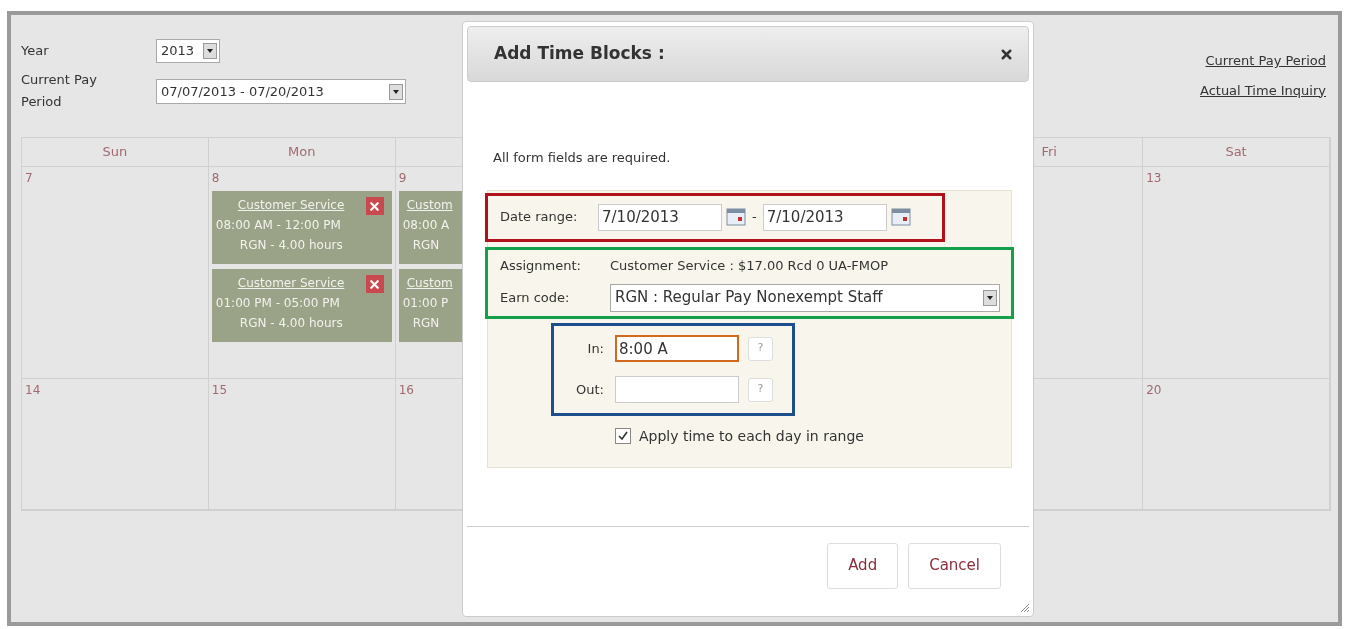 Image resolution: width=1349 pixels, height=629 pixels. Describe the element at coordinates (1262, 90) in the screenshot. I see `nav-link: Actual Time Inquiry` at that location.